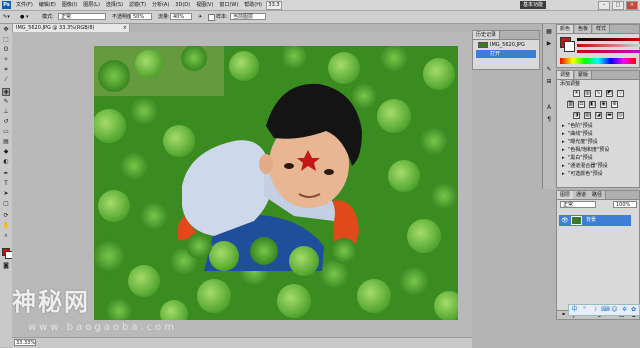 The image size is (640, 348). Describe the element at coordinates (563, 315) in the screenshot. I see `link-layers-icon: ⚭` at that location.